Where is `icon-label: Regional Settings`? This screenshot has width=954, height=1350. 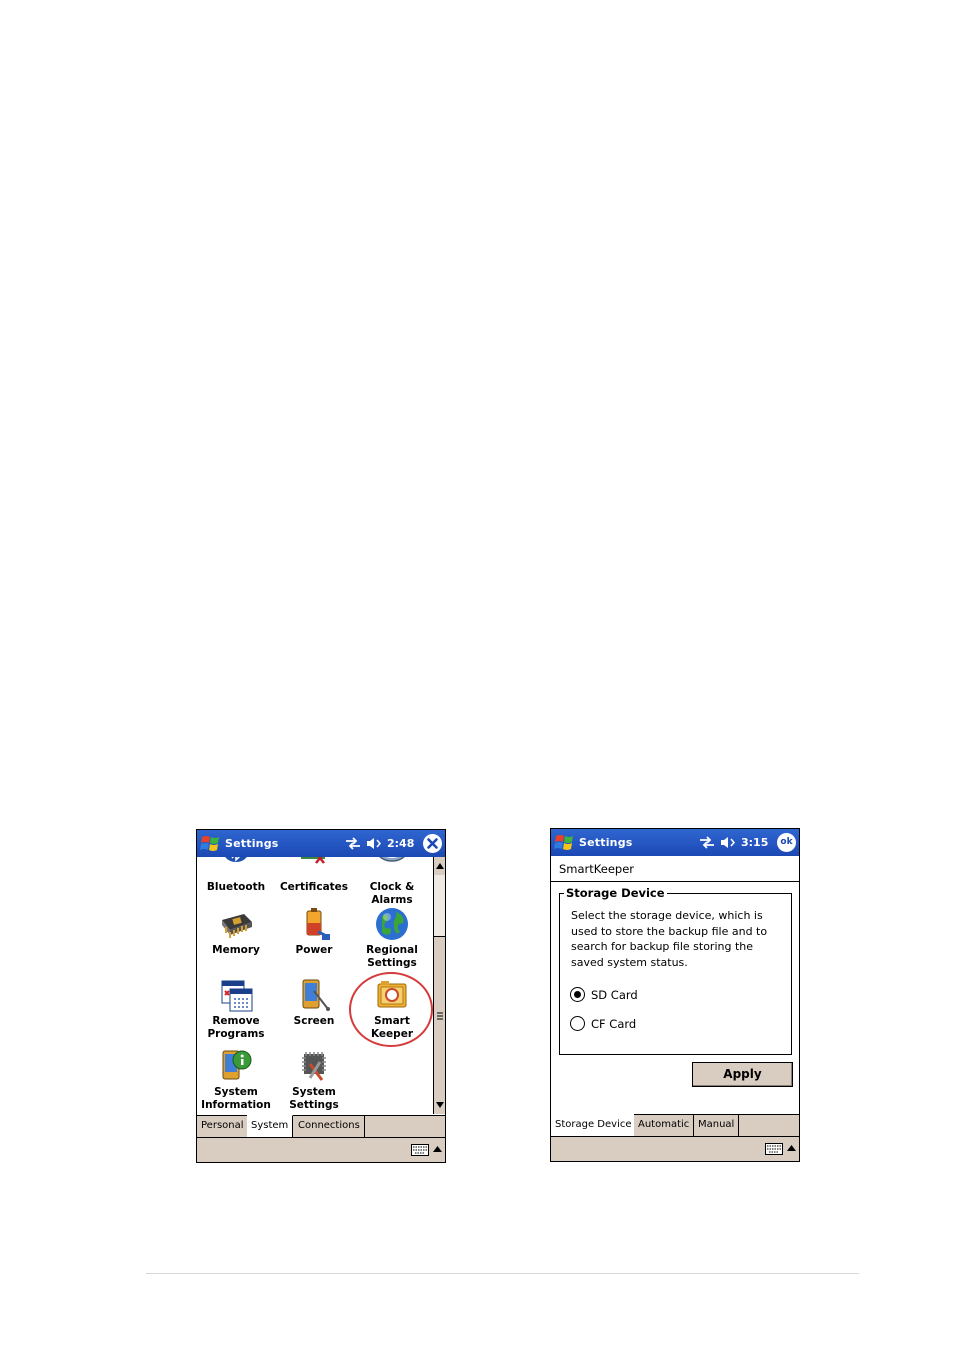
icon-label: Regional Settings is located at coordinates (392, 956).